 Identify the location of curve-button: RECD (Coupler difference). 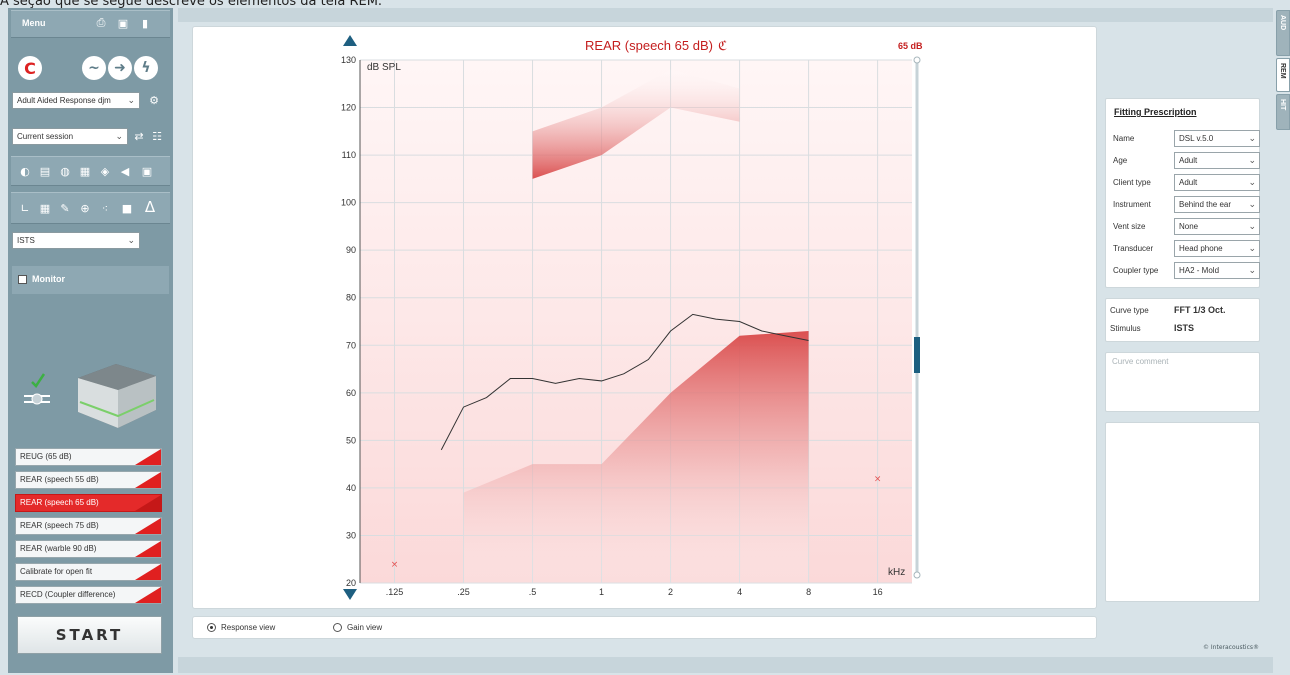
(88, 595).